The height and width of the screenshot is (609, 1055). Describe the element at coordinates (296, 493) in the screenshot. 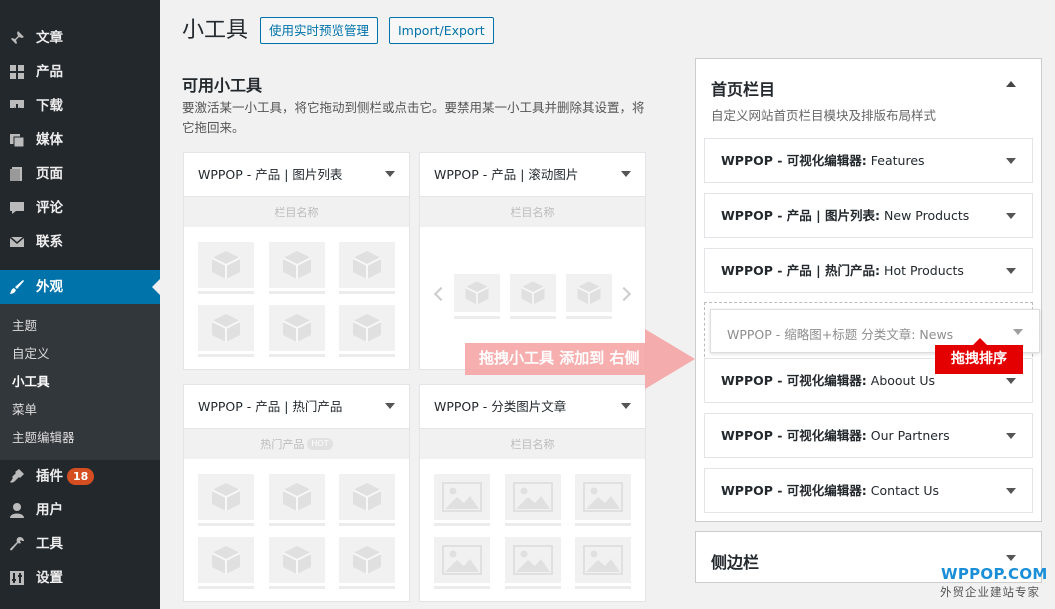

I see `widget-product-hot: WPPOP - 产品 | 热门产品 热门产品 HOT` at that location.